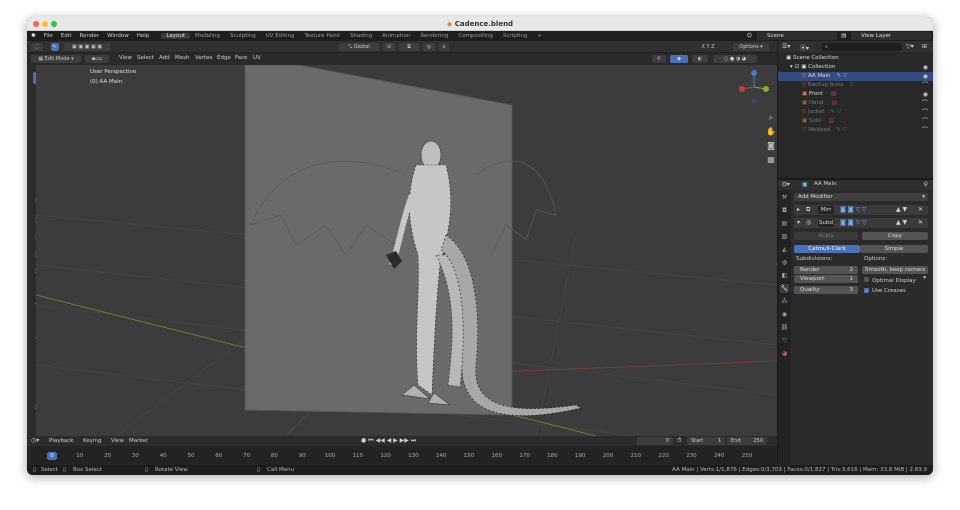  I want to click on material-tab-icon: ◕, so click(784, 353).